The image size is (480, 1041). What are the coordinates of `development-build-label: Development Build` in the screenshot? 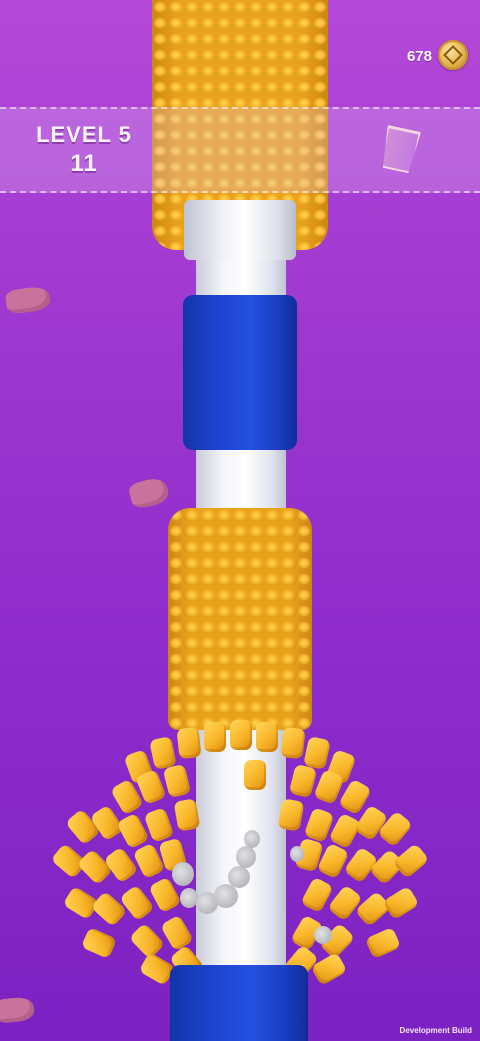 It's located at (435, 1030).